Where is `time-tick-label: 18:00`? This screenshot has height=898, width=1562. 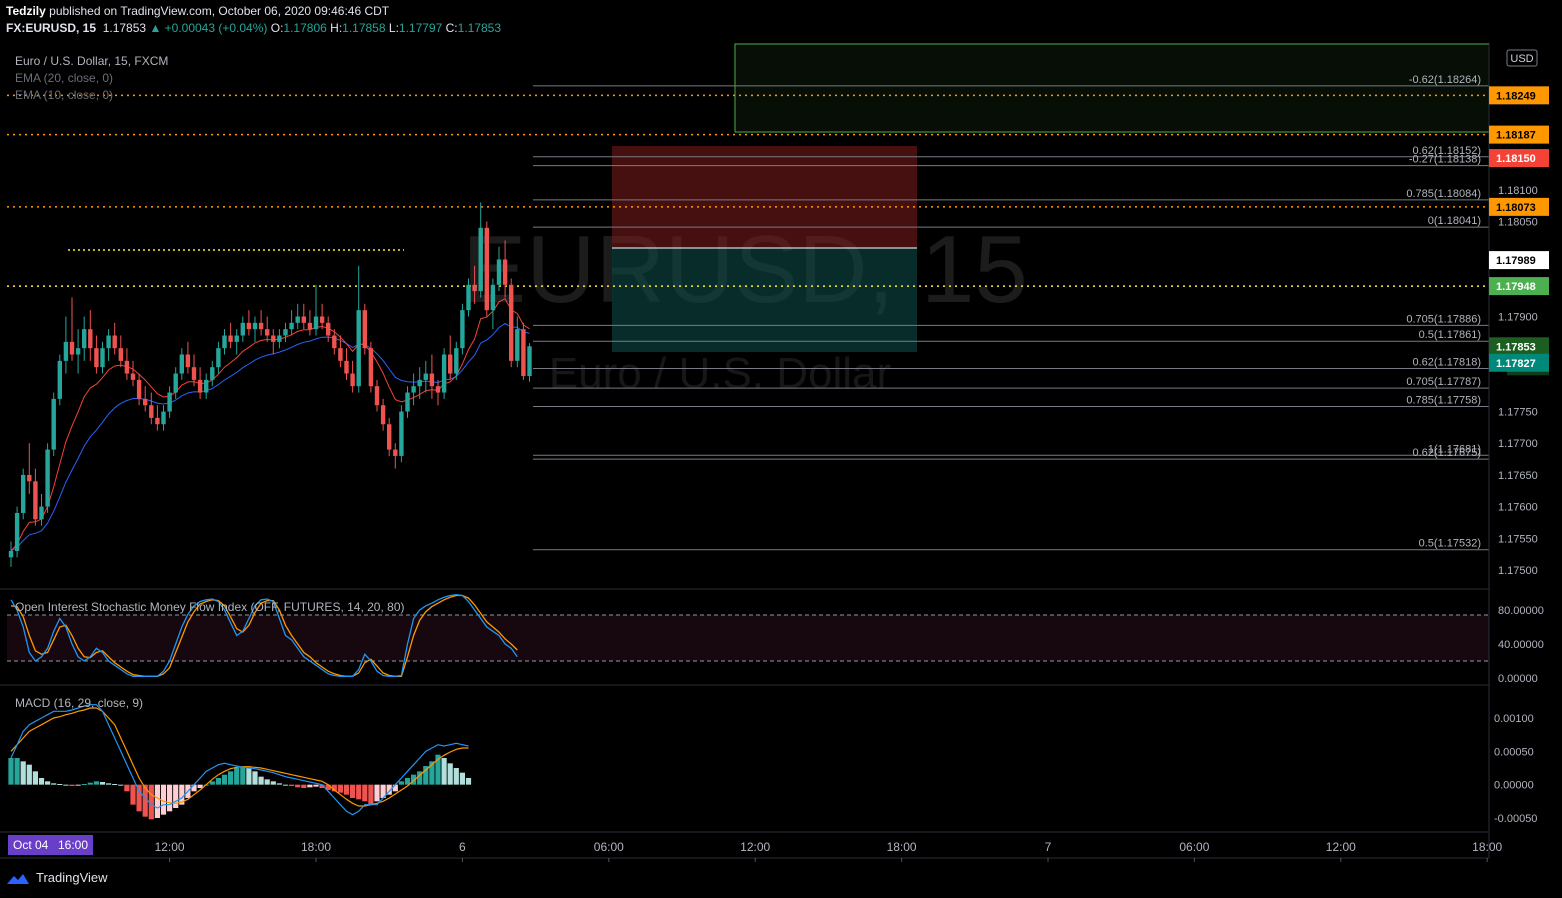
time-tick-label: 18:00 is located at coordinates (1487, 847).